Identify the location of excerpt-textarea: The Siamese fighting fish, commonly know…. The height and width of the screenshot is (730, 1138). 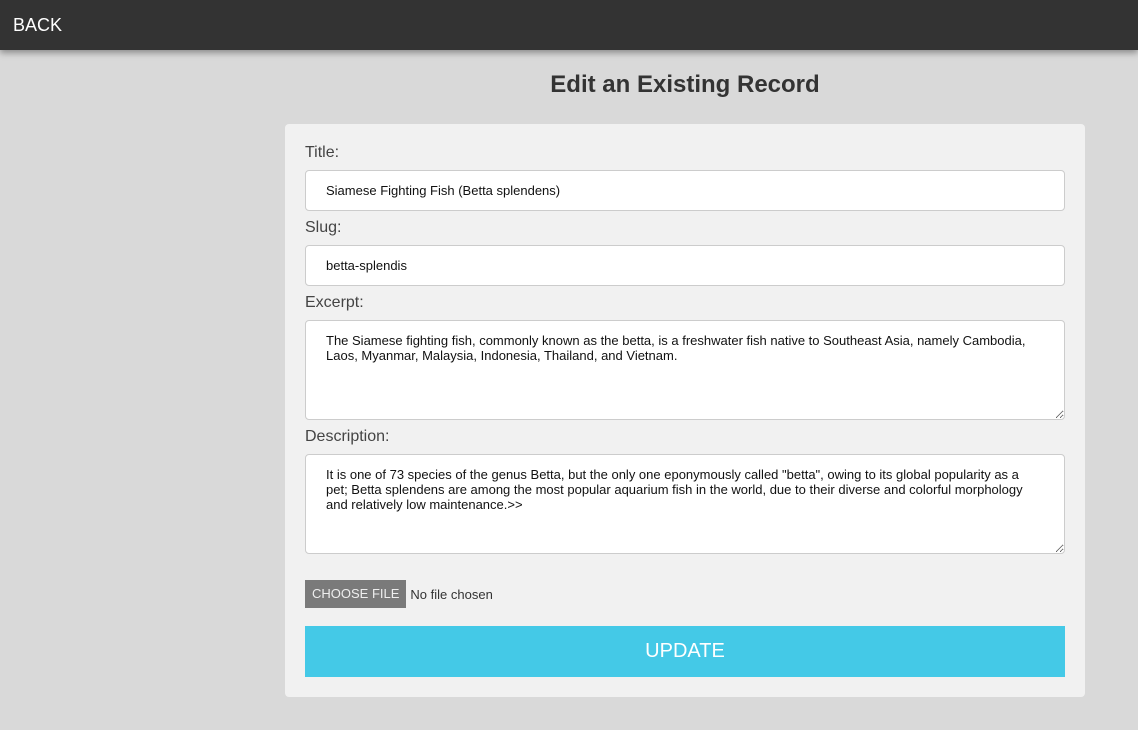
(685, 370).